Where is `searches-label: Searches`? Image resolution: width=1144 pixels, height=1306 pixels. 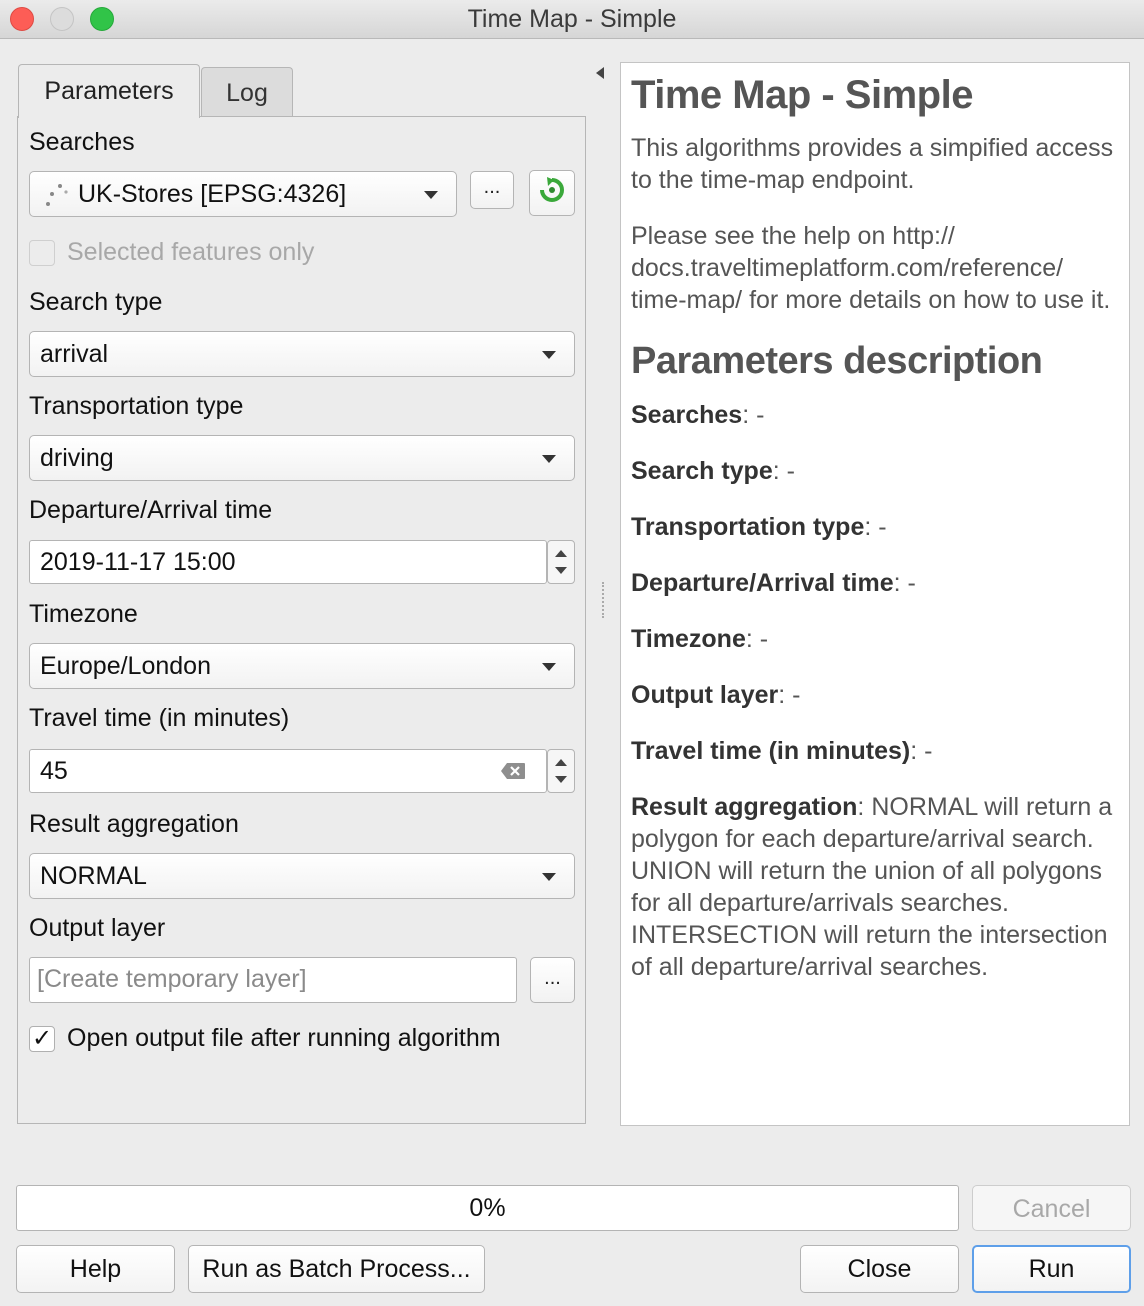
searches-label: Searches is located at coordinates (82, 142).